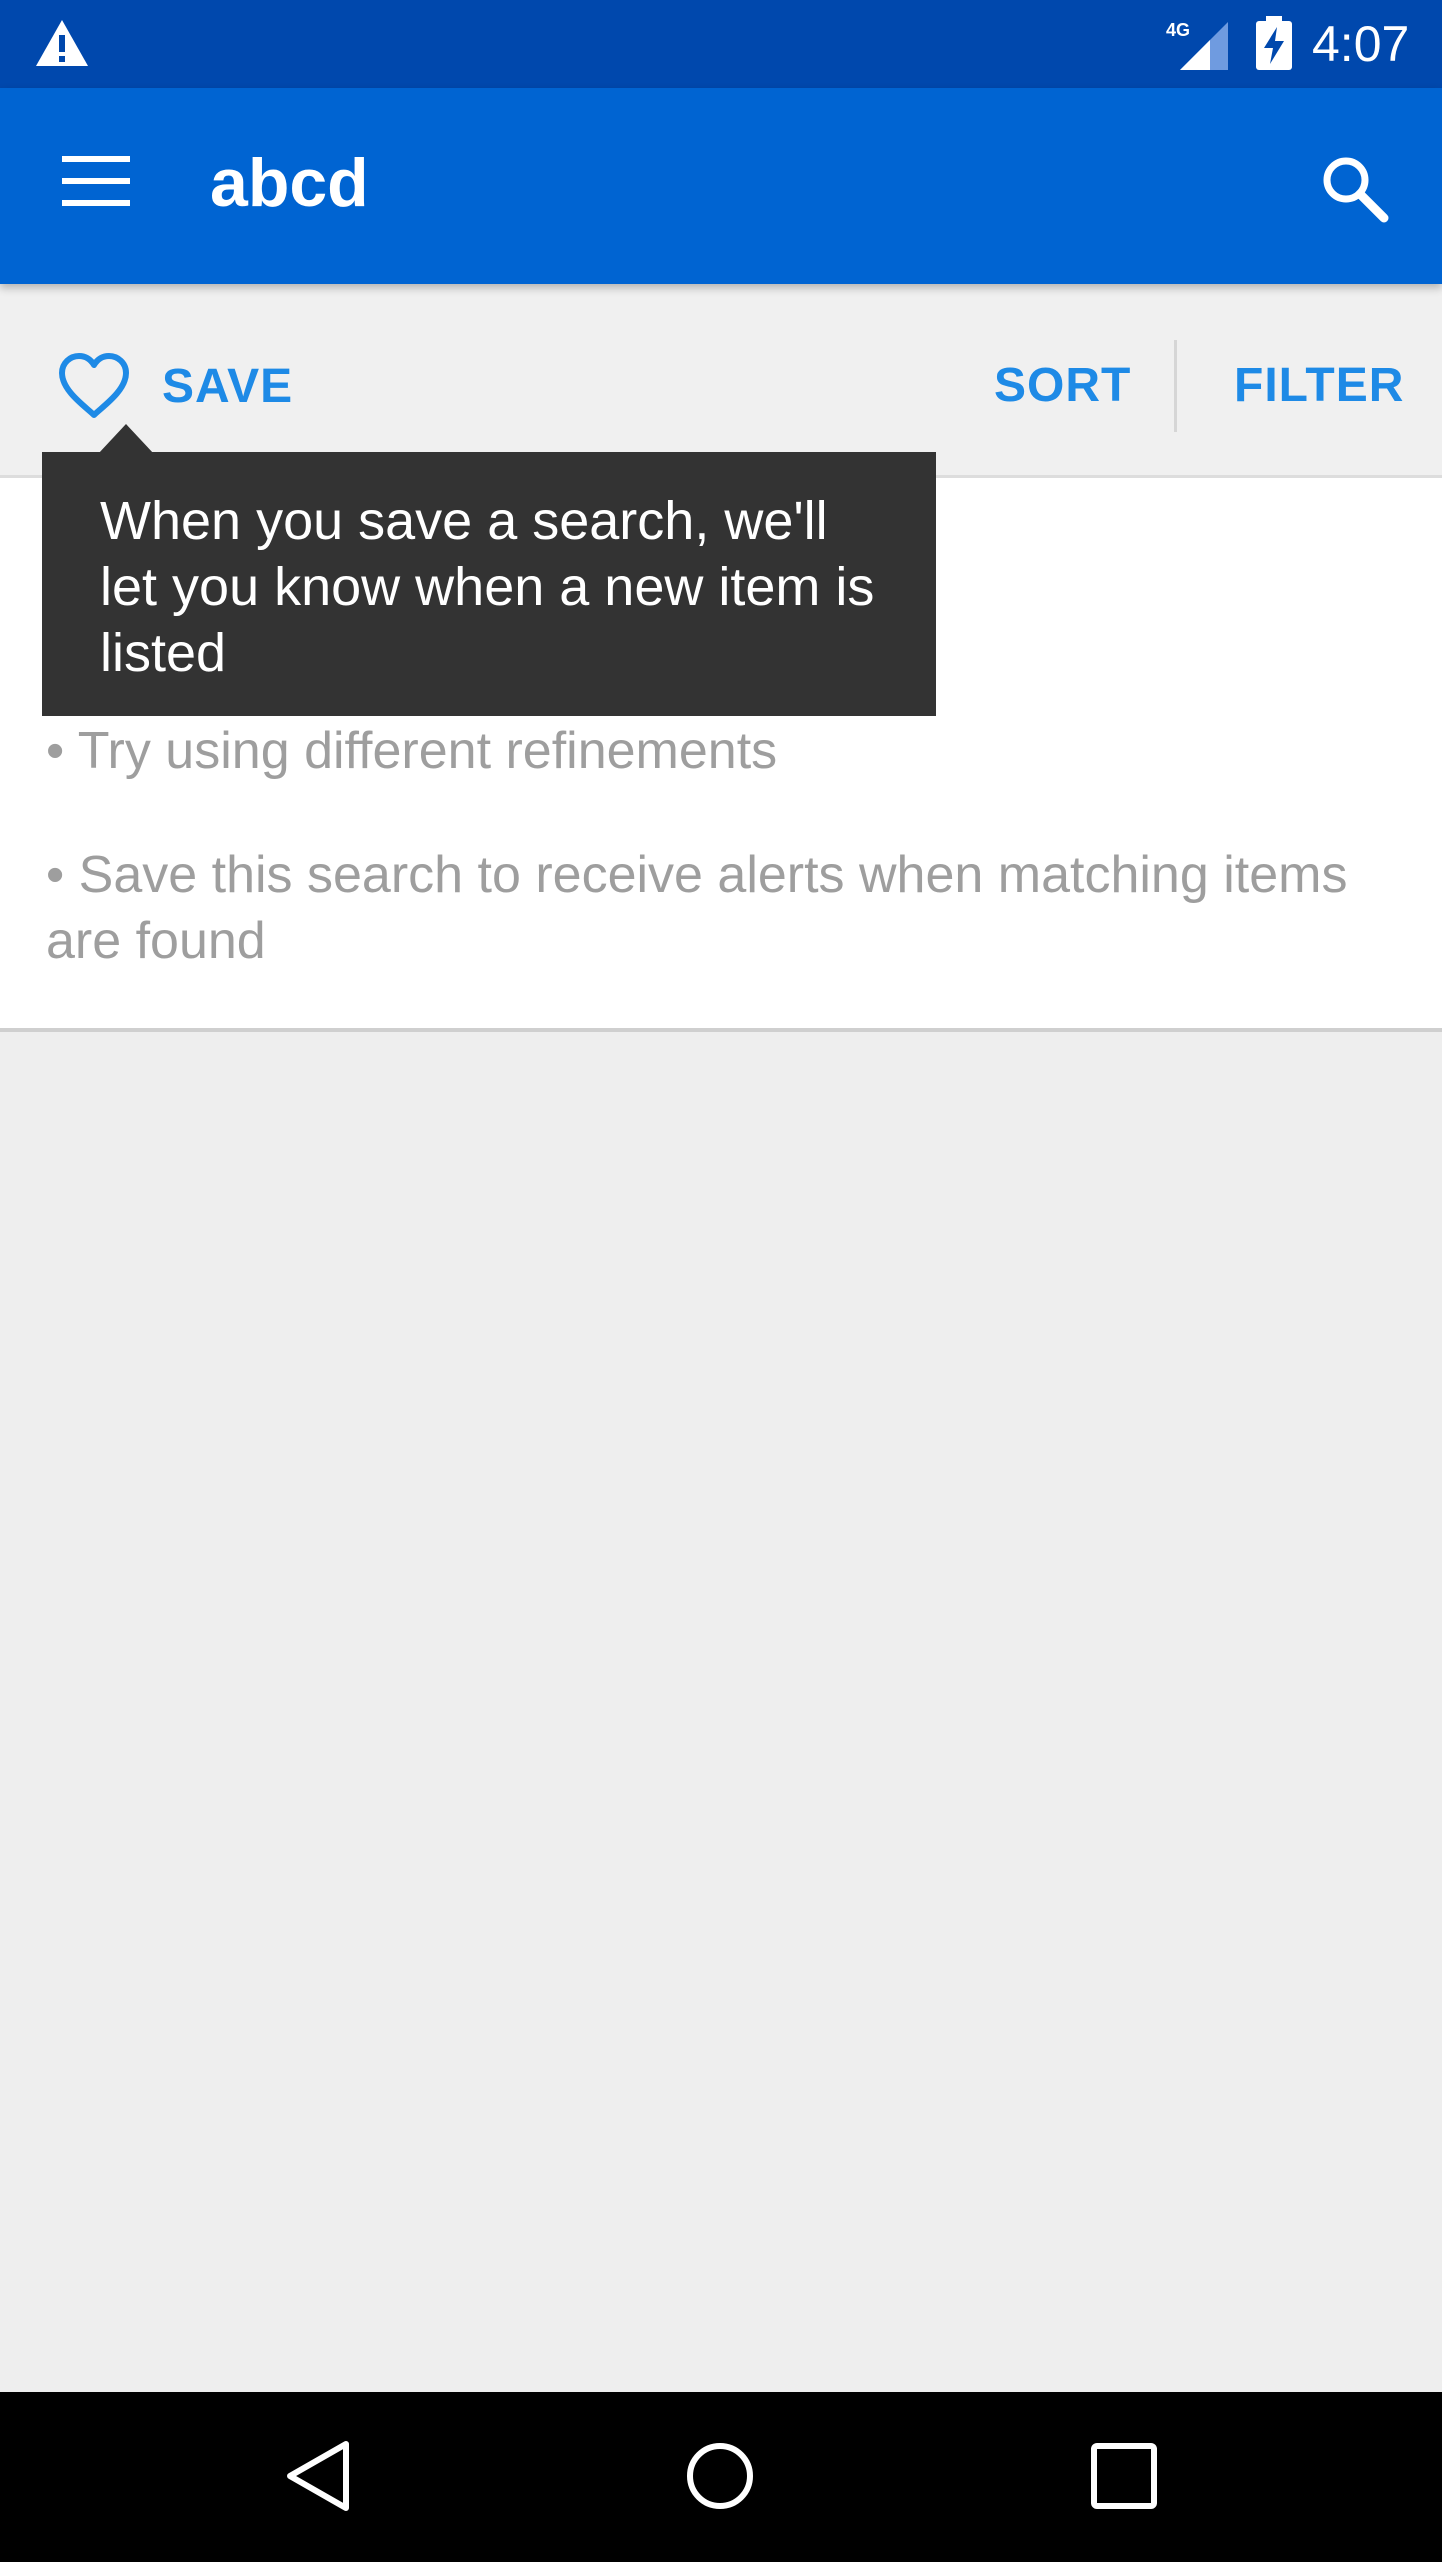 The image size is (1442, 2562). I want to click on save-search-button: SAVE, so click(174, 386).